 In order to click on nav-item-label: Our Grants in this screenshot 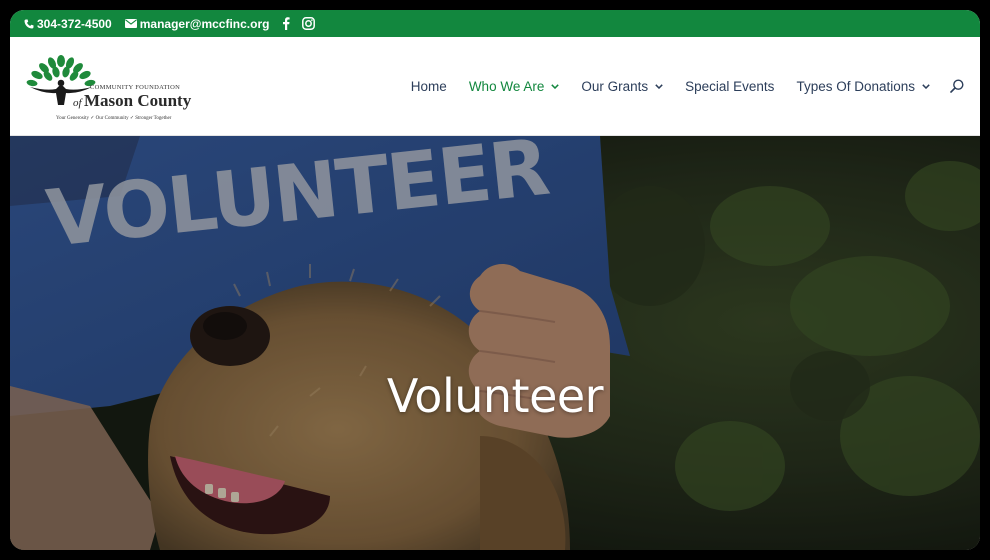, I will do `click(615, 86)`.